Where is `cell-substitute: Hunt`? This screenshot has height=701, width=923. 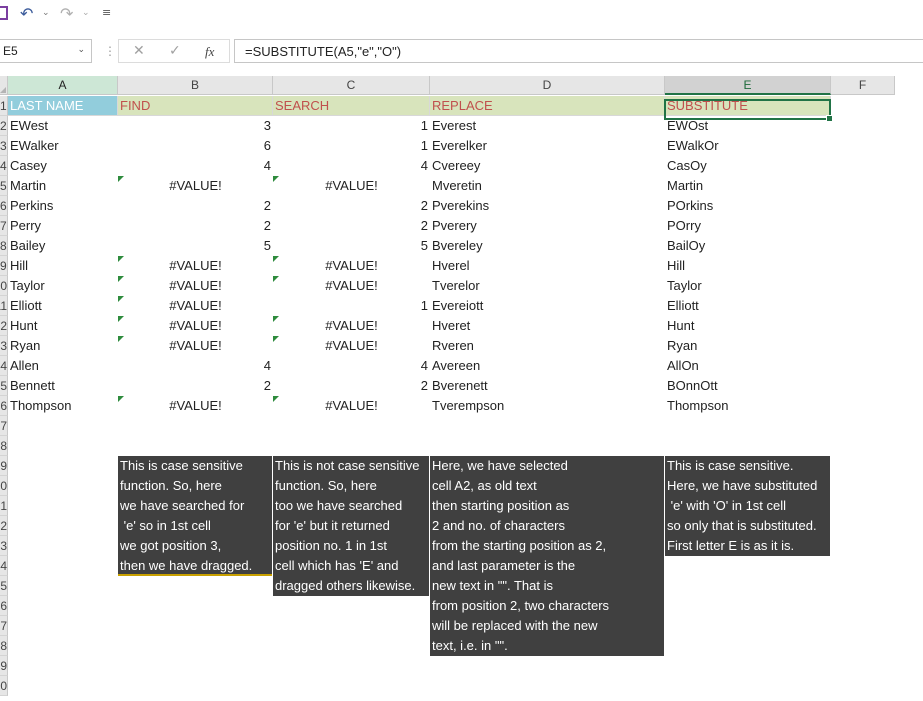 cell-substitute: Hunt is located at coordinates (748, 326).